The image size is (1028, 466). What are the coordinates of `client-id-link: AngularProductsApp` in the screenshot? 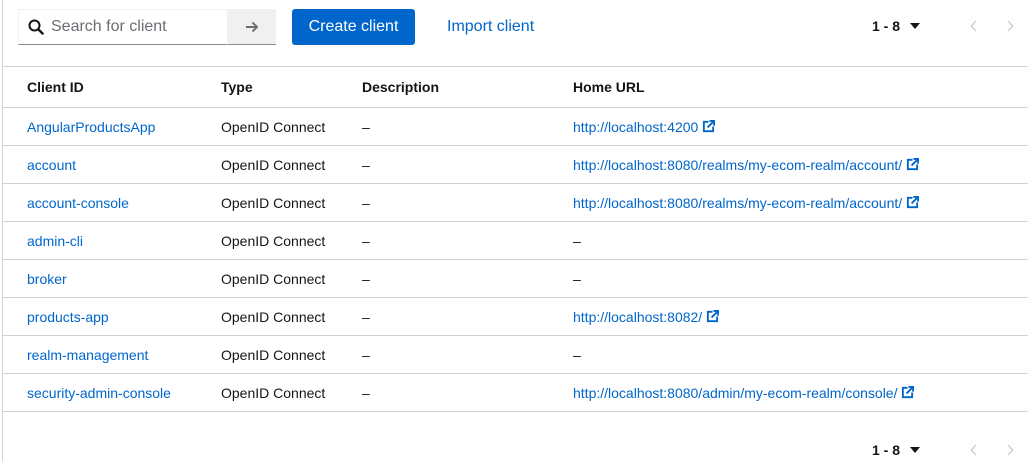 It's located at (91, 127).